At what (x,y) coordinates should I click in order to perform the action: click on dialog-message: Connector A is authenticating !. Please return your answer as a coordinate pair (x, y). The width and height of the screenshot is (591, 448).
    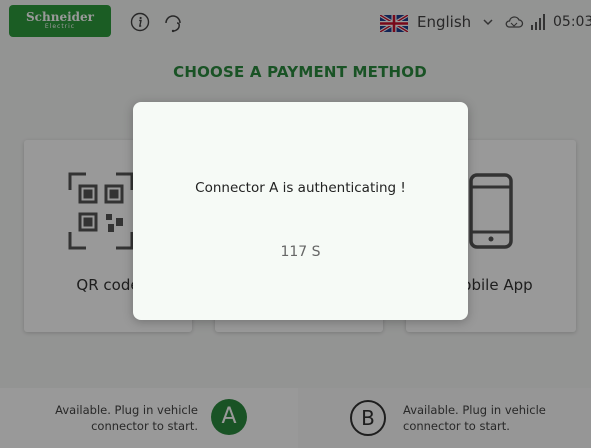
    Looking at the image, I should click on (300, 188).